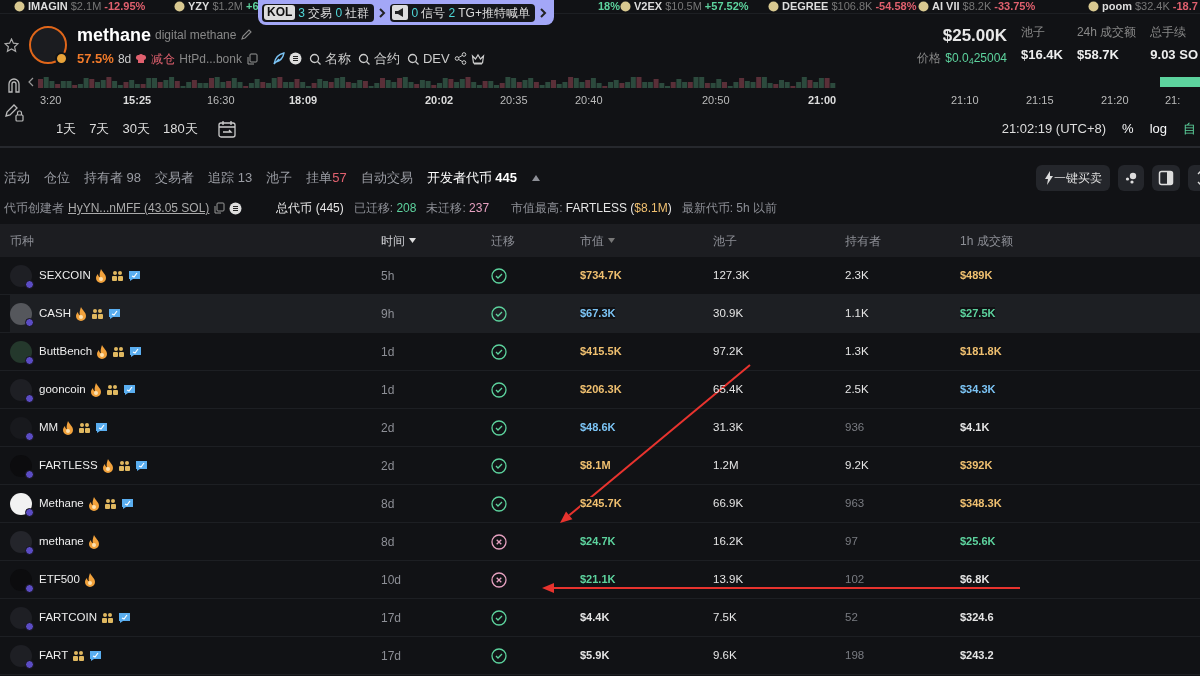  What do you see at coordinates (11, 45) in the screenshot?
I see `star-icon` at bounding box center [11, 45].